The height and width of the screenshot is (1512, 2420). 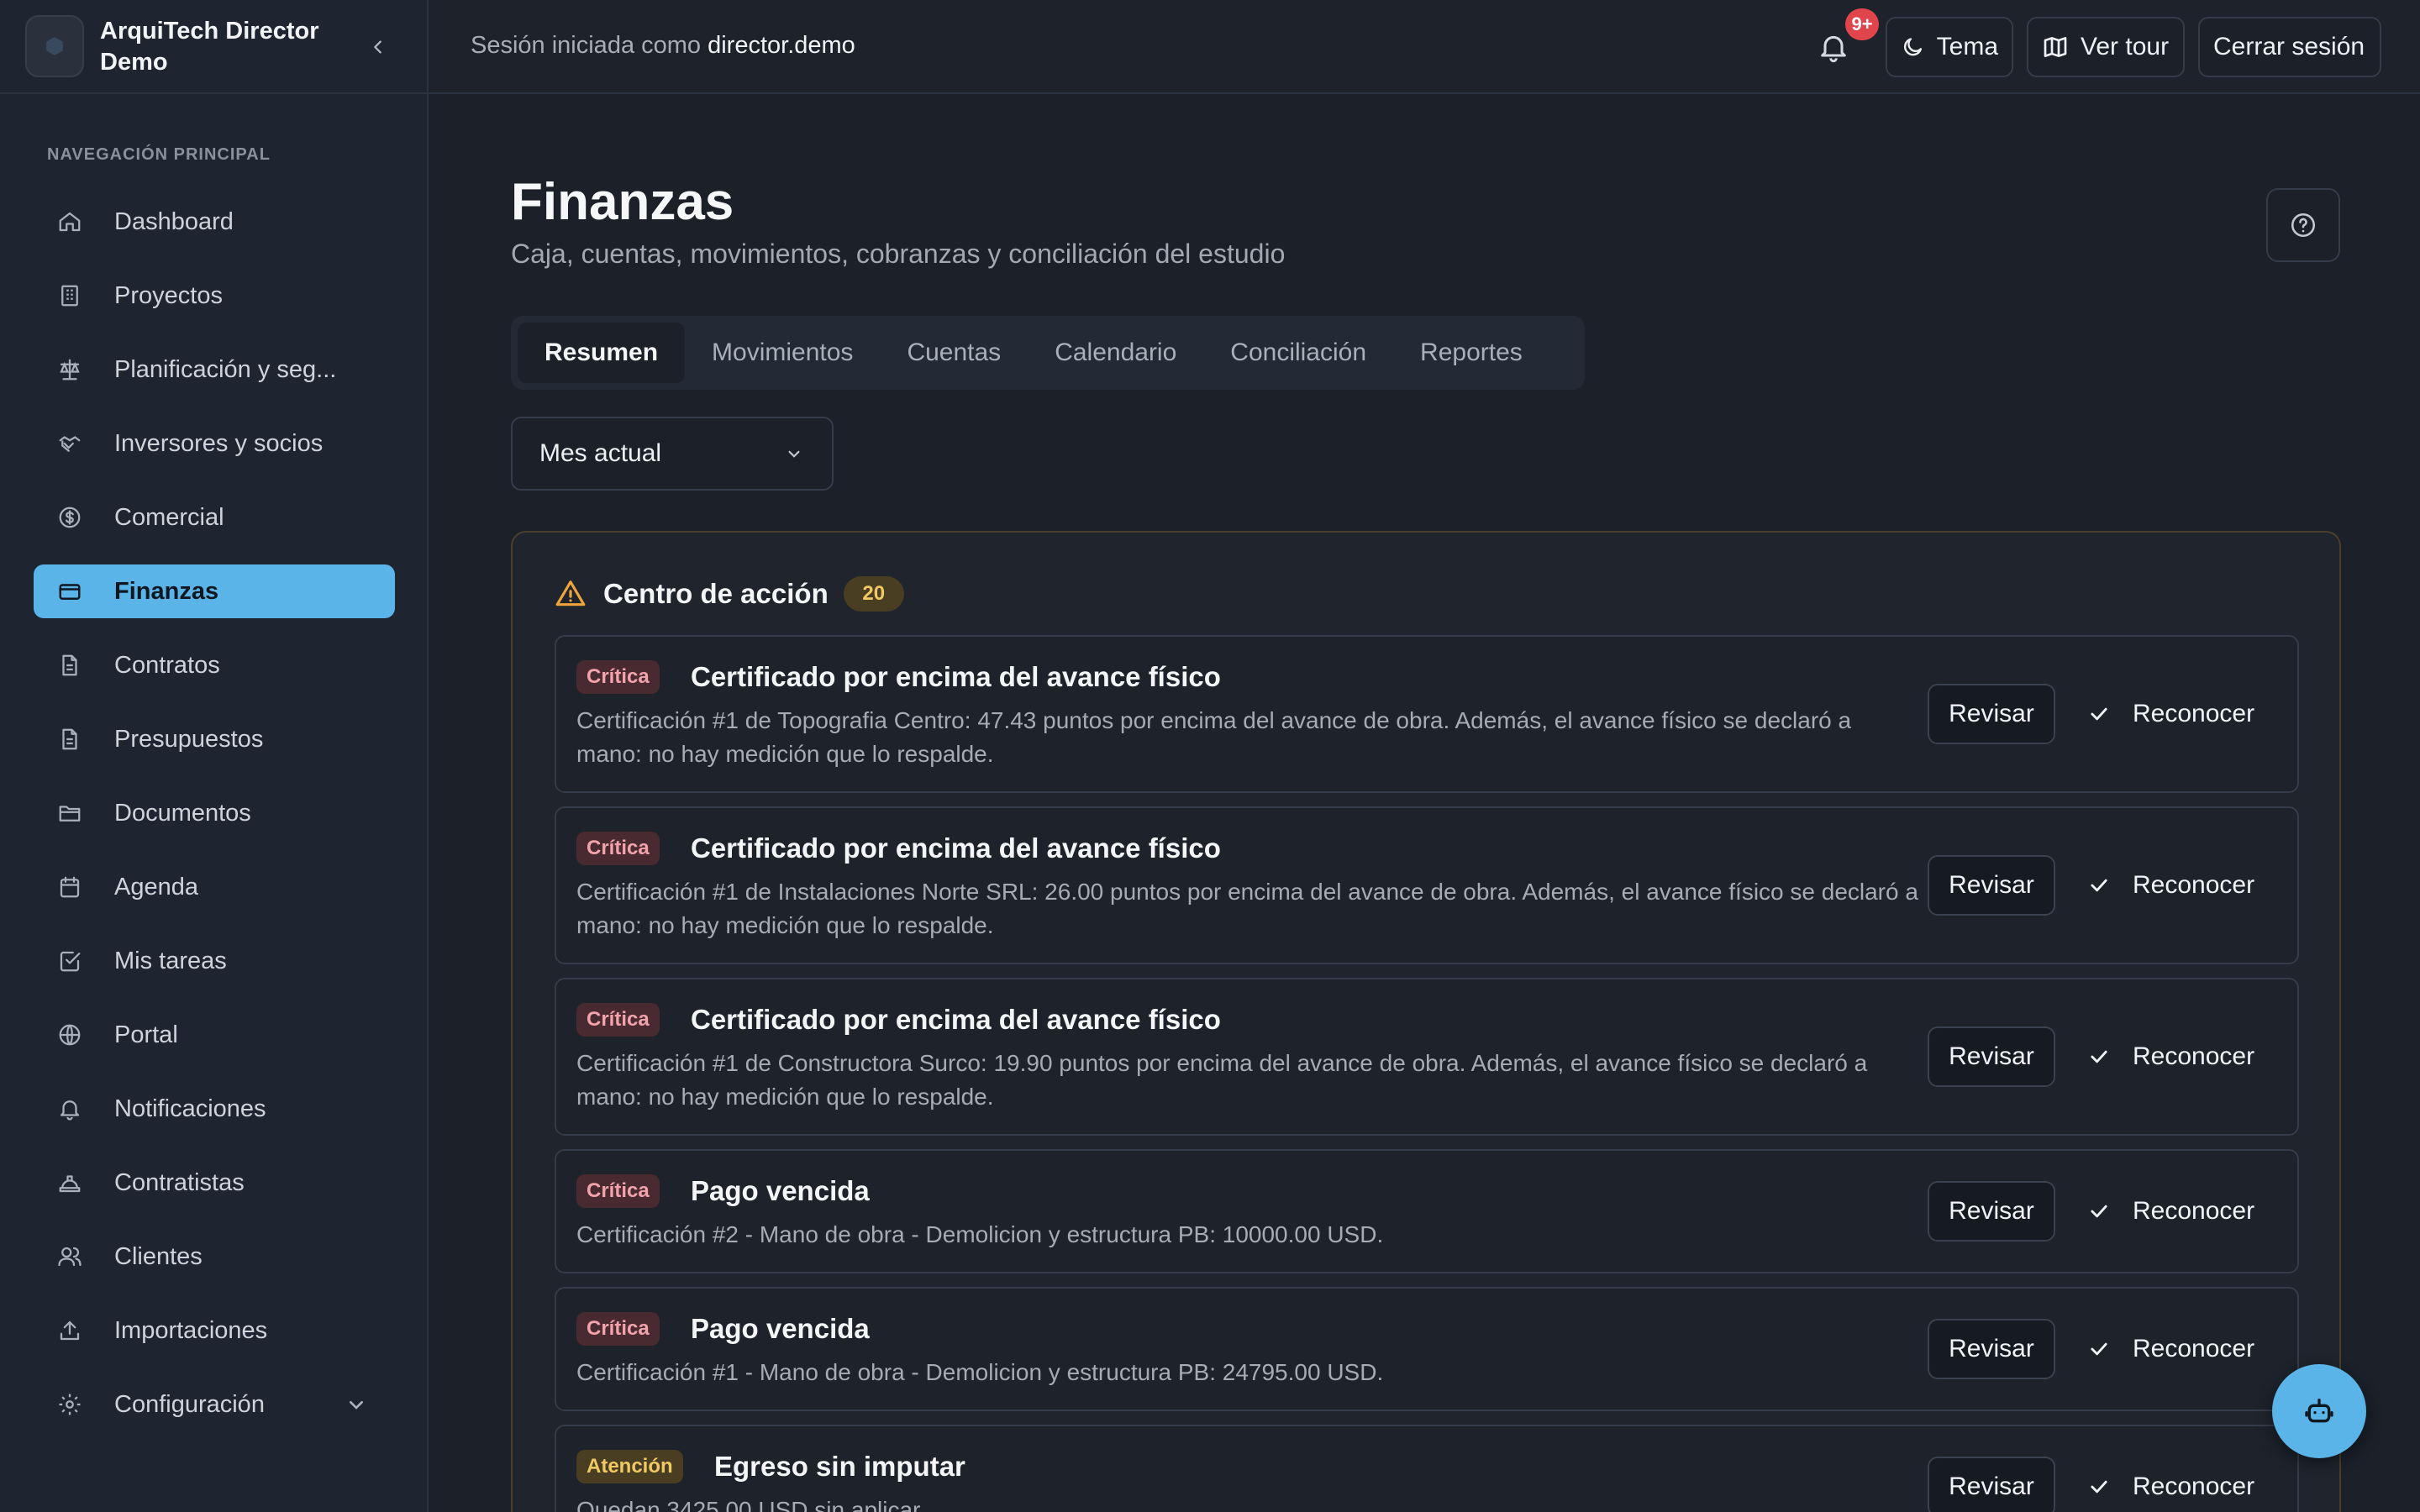 I want to click on theme-label: Tema, so click(x=1967, y=46).